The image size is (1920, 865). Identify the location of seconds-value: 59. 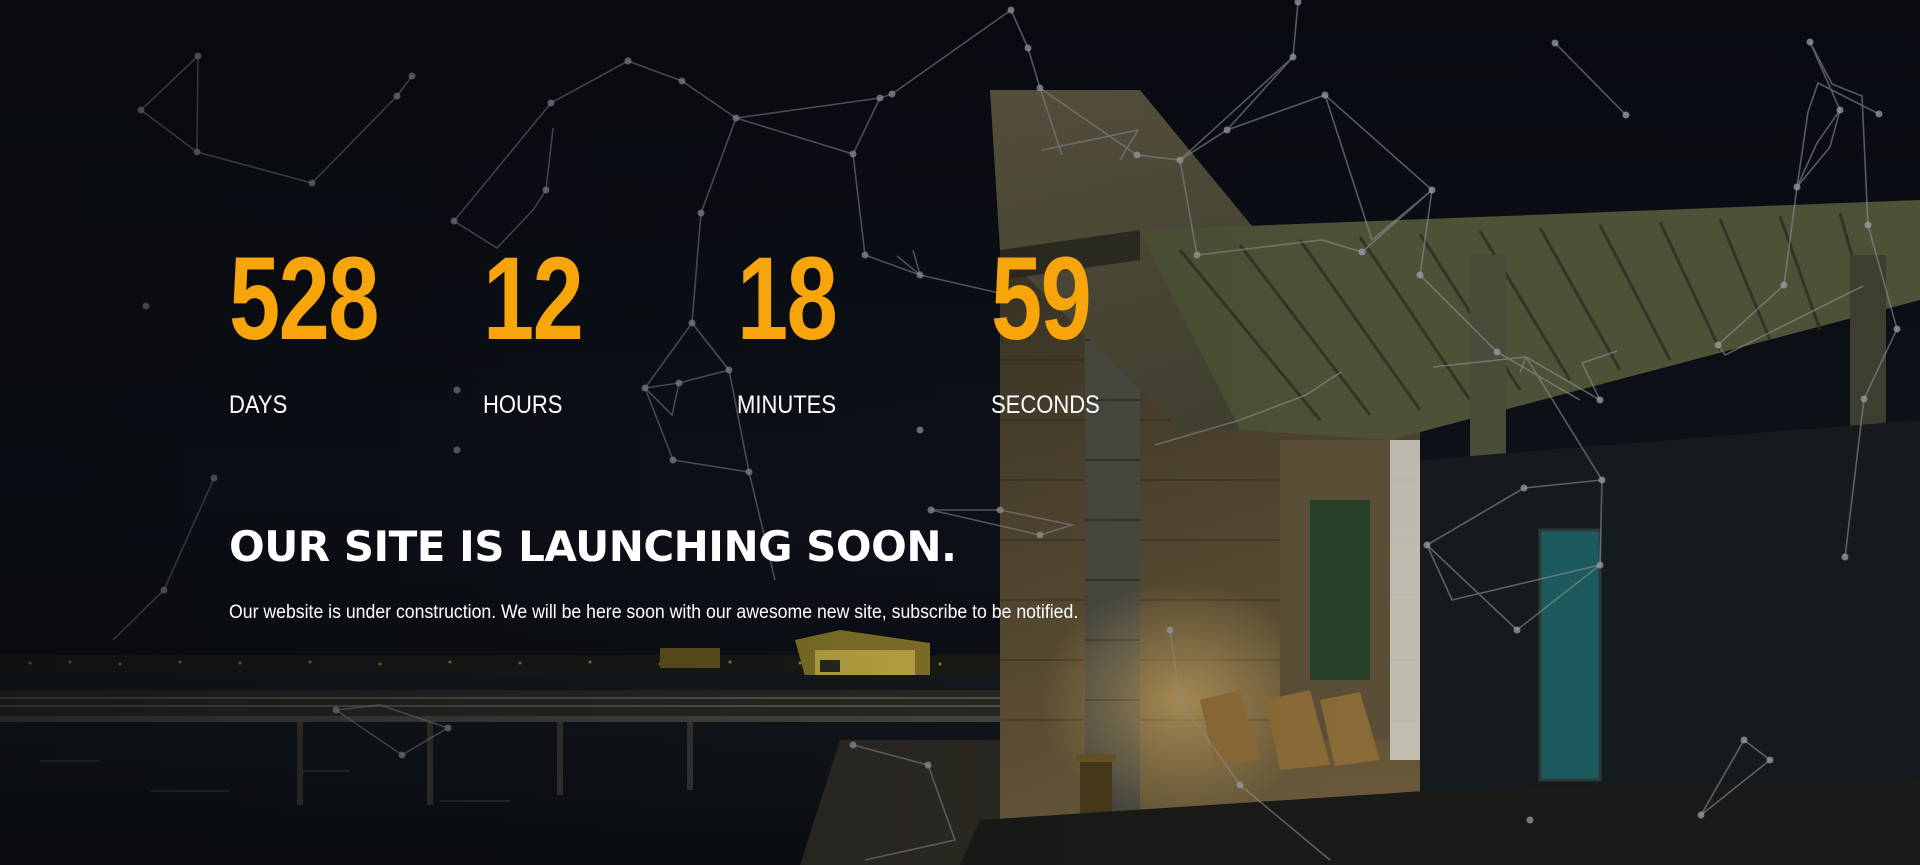
(1041, 299).